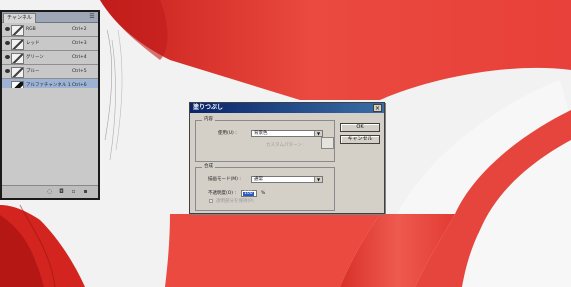  What do you see at coordinates (19, 18) in the screenshot?
I see `tab-channels: チャンネル` at bounding box center [19, 18].